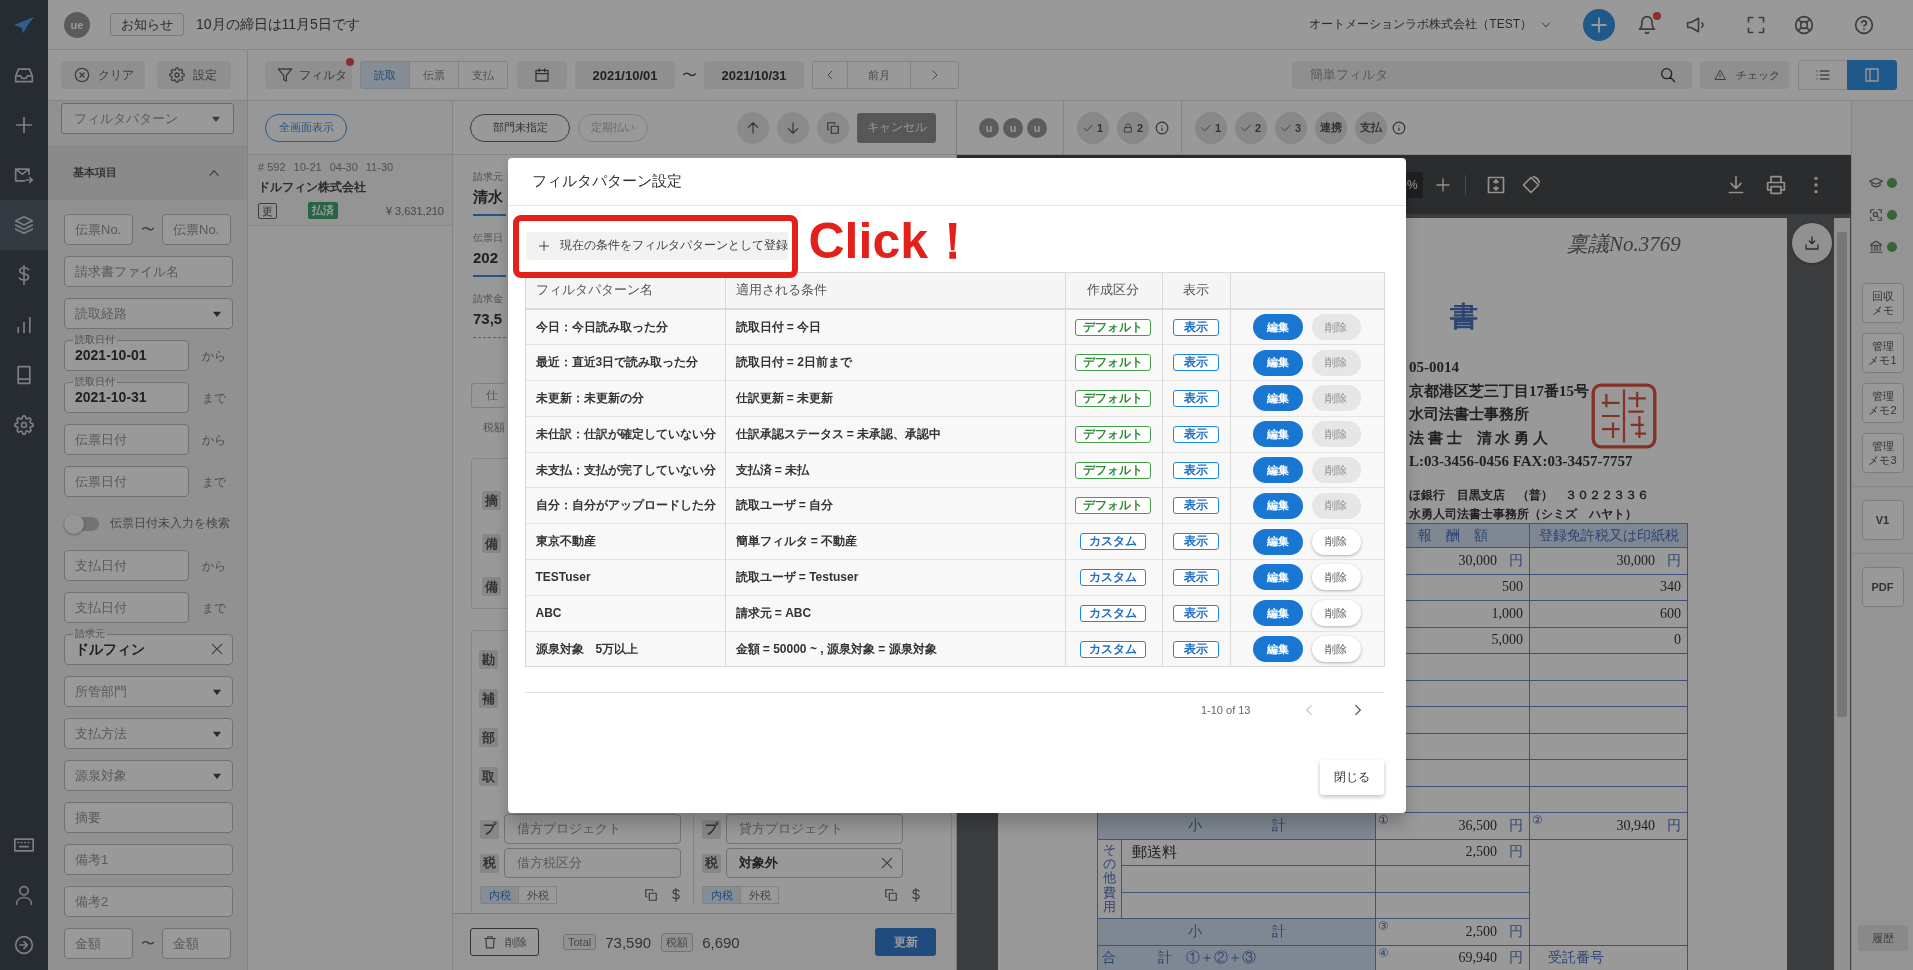 This screenshot has width=1913, height=970. Describe the element at coordinates (1882, 587) in the screenshot. I see `pdf-button: PDF` at that location.